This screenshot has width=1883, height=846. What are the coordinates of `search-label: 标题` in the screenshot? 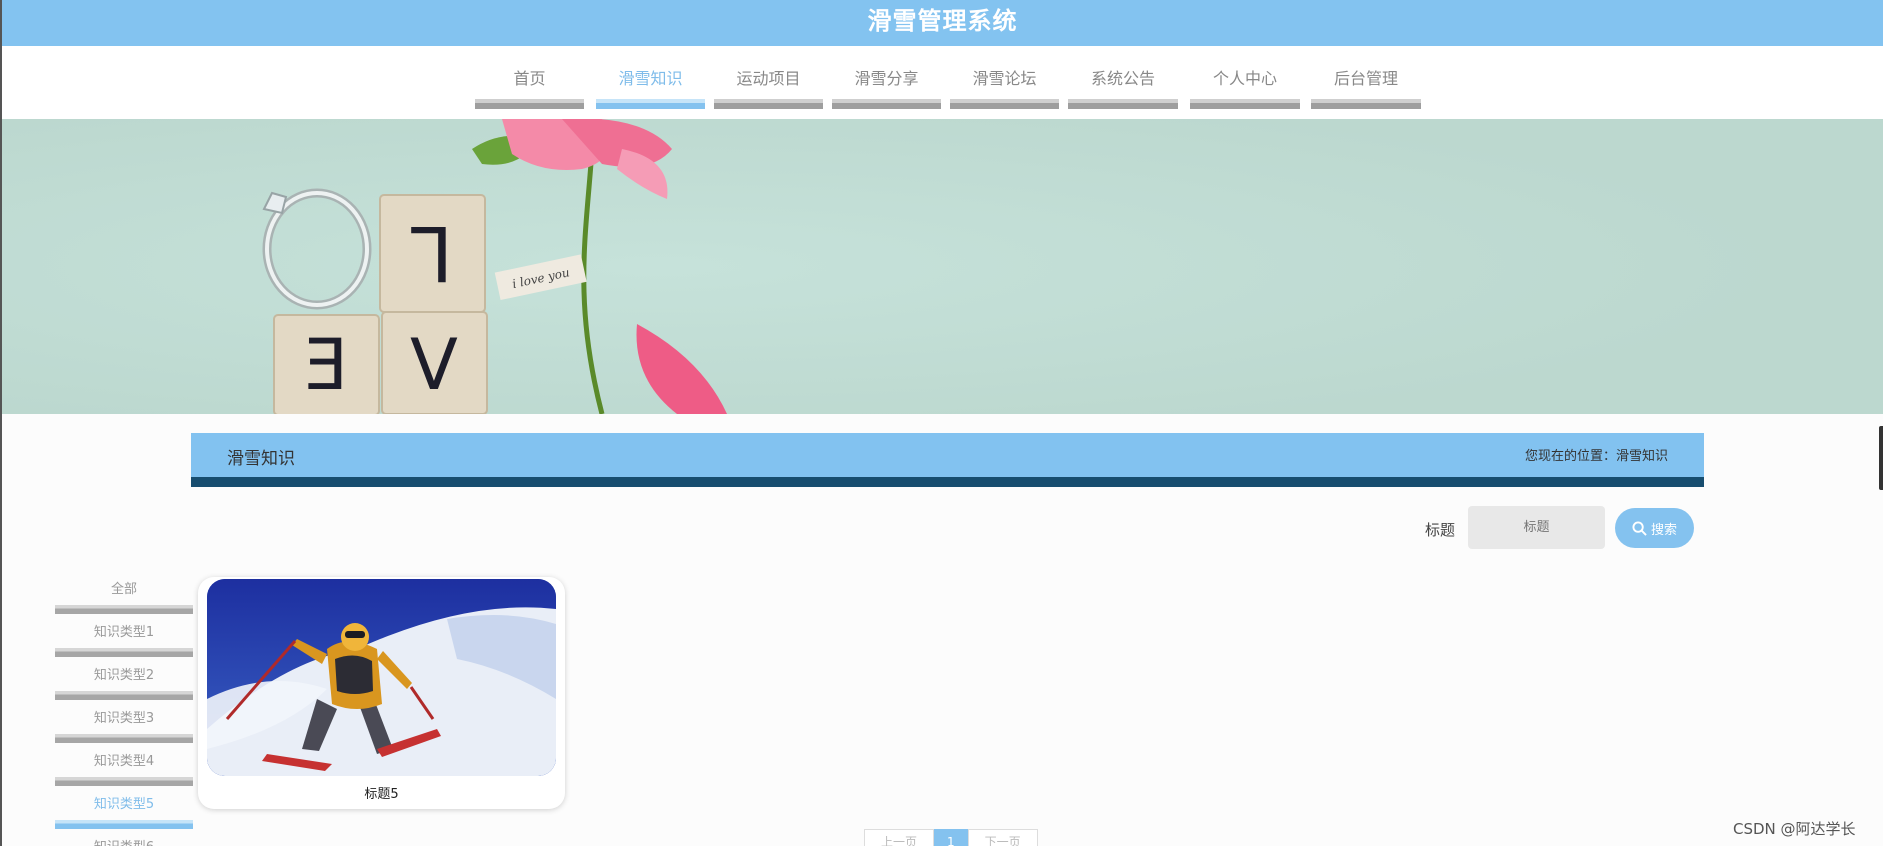 It's located at (1440, 530).